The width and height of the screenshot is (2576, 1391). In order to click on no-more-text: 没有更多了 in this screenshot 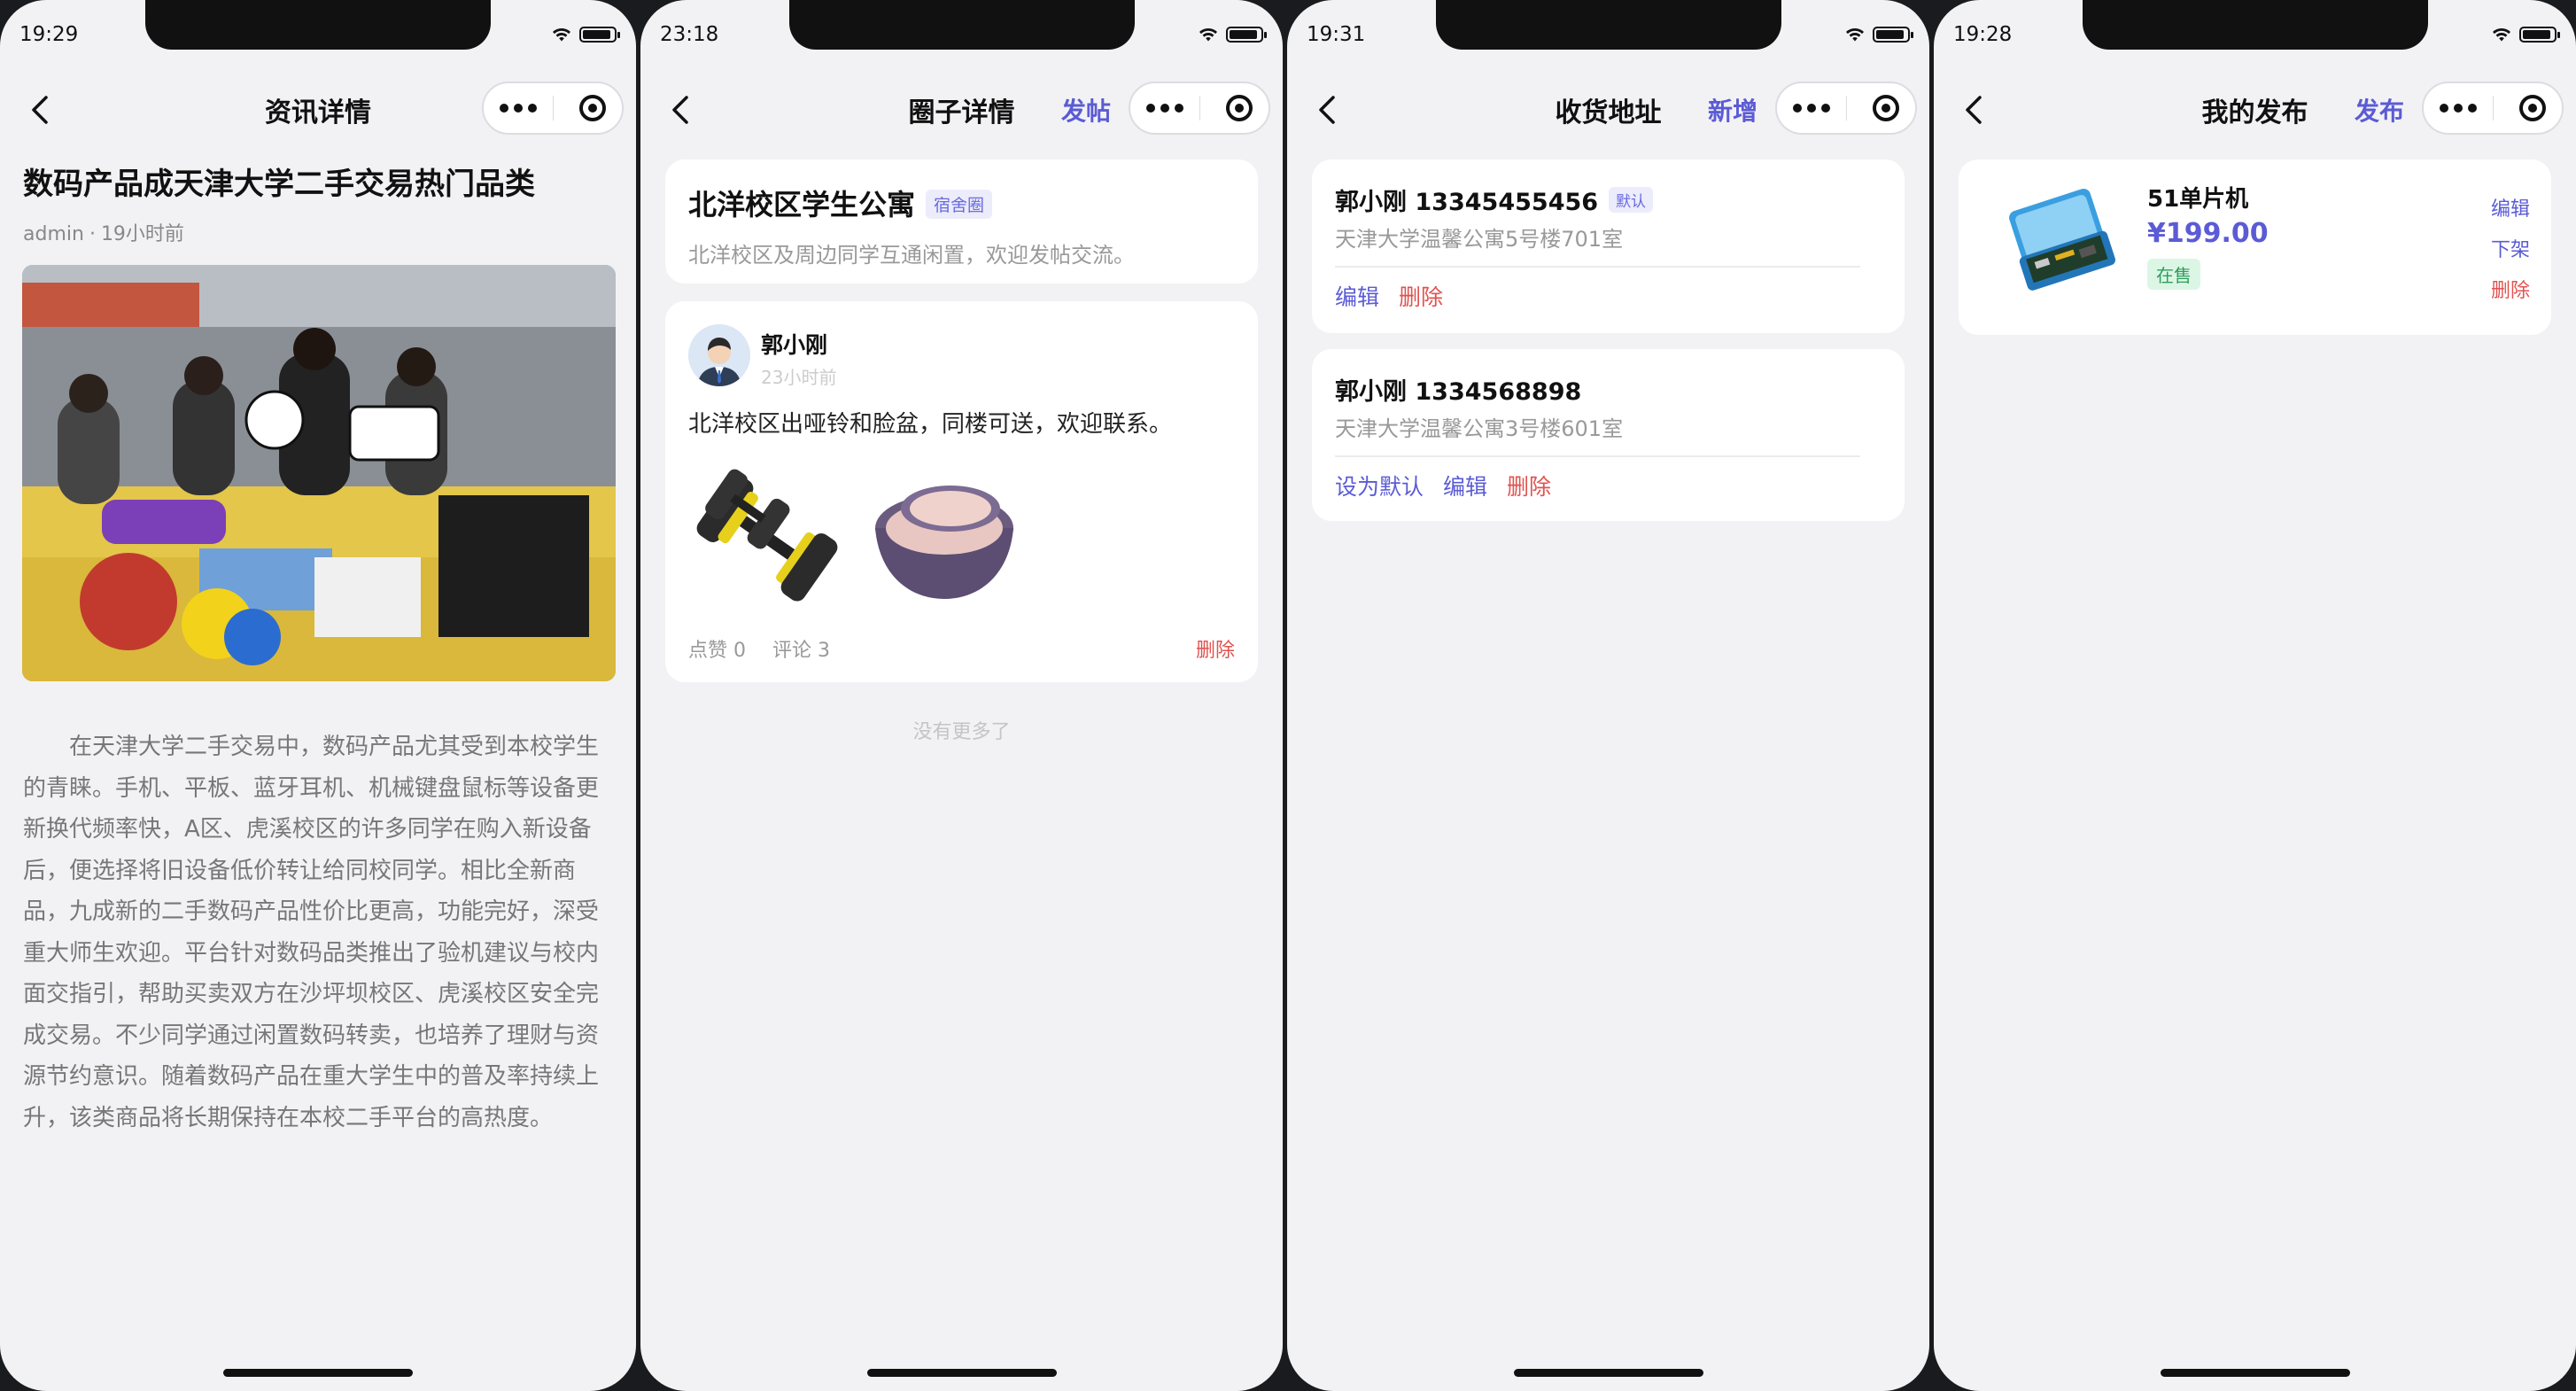, I will do `click(961, 732)`.